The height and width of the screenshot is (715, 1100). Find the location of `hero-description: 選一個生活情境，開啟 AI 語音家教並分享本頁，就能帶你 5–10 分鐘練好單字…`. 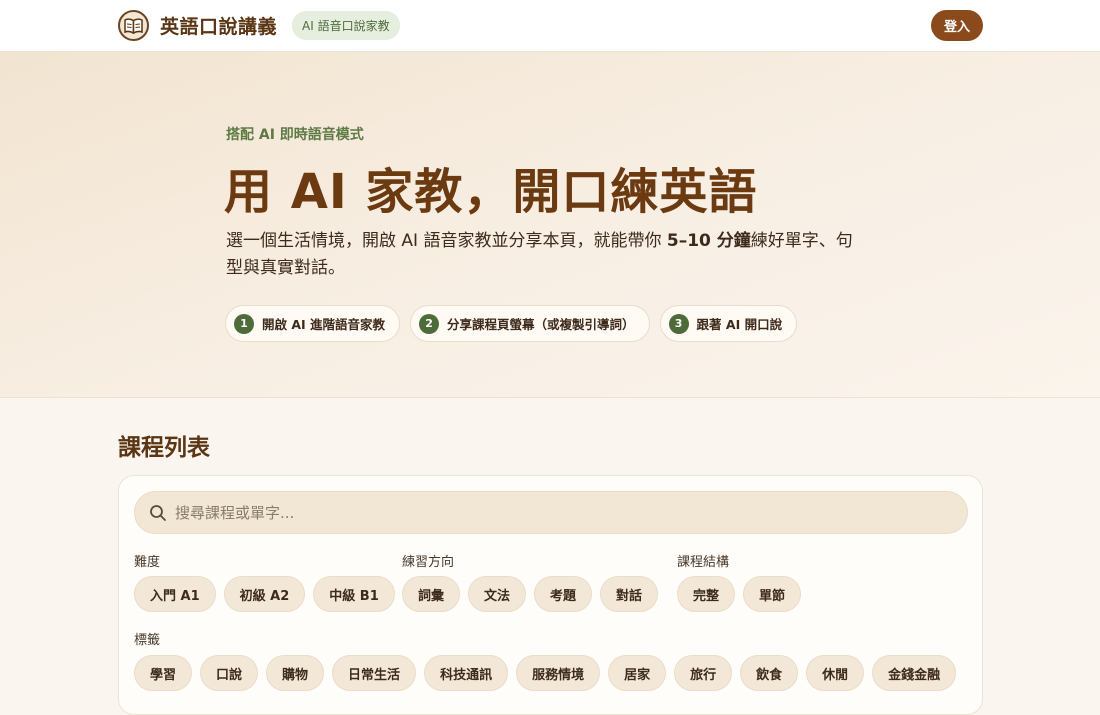

hero-description: 選一個生活情境，開啟 AI 語音家教並分享本頁，就能帶你 5–10 分鐘練好單字… is located at coordinates (546, 255).